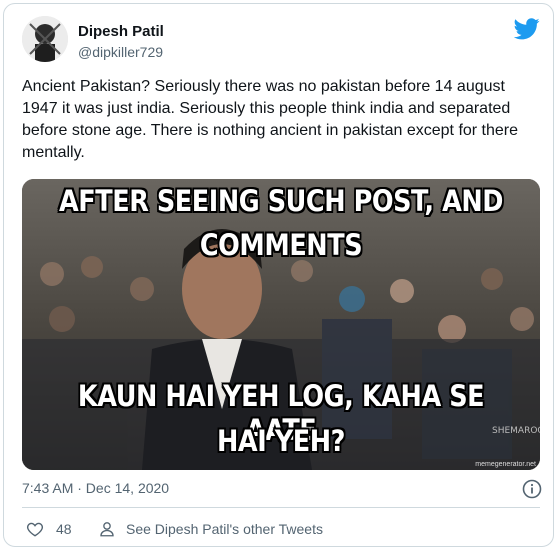 The image size is (559, 552). Describe the element at coordinates (95, 488) in the screenshot. I see `tweet-timestamp: 7:43 AM · Dec 14, 2020` at that location.